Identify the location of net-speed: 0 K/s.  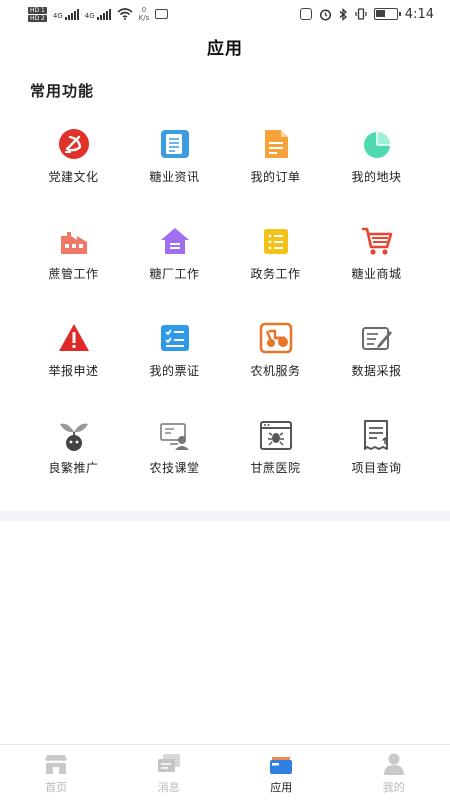
(144, 14).